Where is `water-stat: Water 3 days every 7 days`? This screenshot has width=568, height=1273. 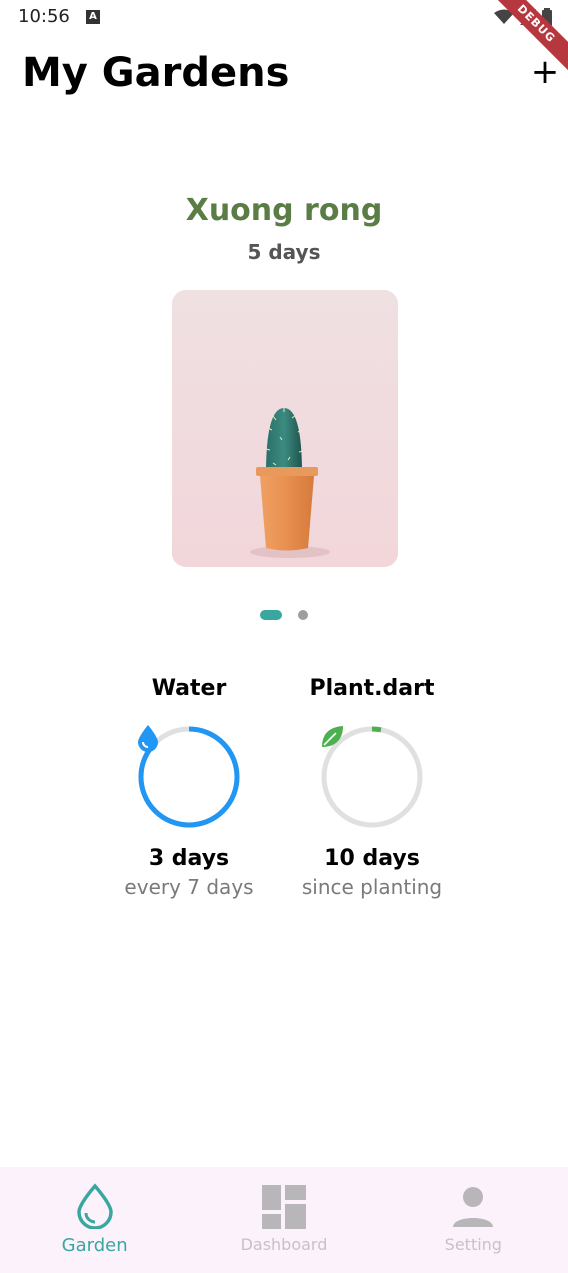
water-stat: Water 3 days every 7 days is located at coordinates (189, 787).